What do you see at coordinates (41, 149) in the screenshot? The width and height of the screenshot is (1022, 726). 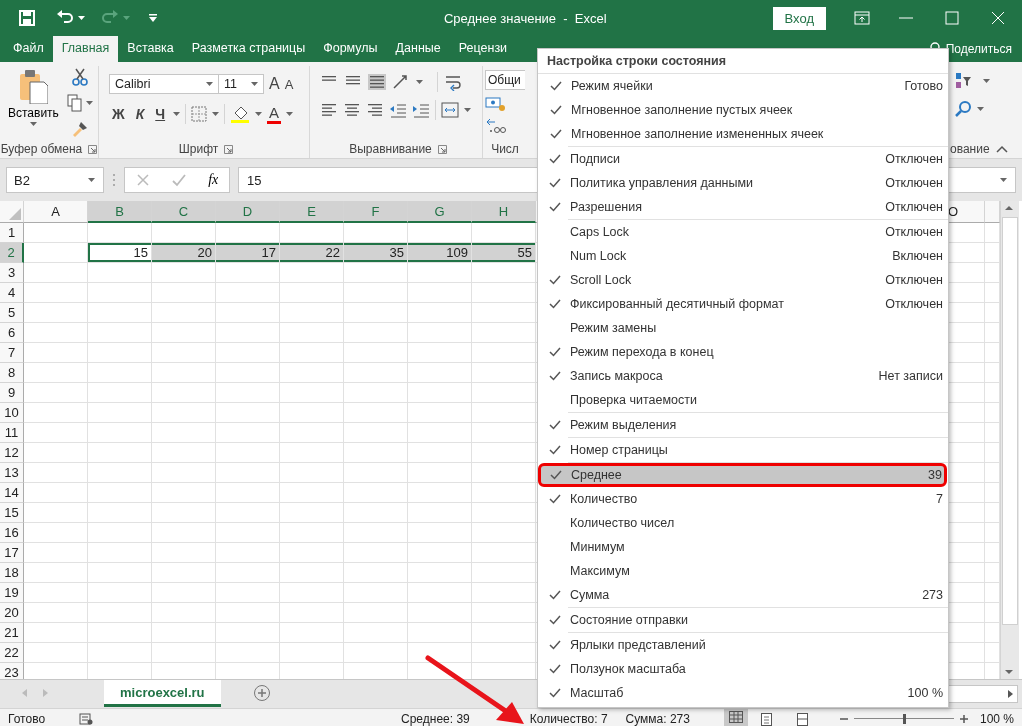 I see `group-label: Буфер обмена` at bounding box center [41, 149].